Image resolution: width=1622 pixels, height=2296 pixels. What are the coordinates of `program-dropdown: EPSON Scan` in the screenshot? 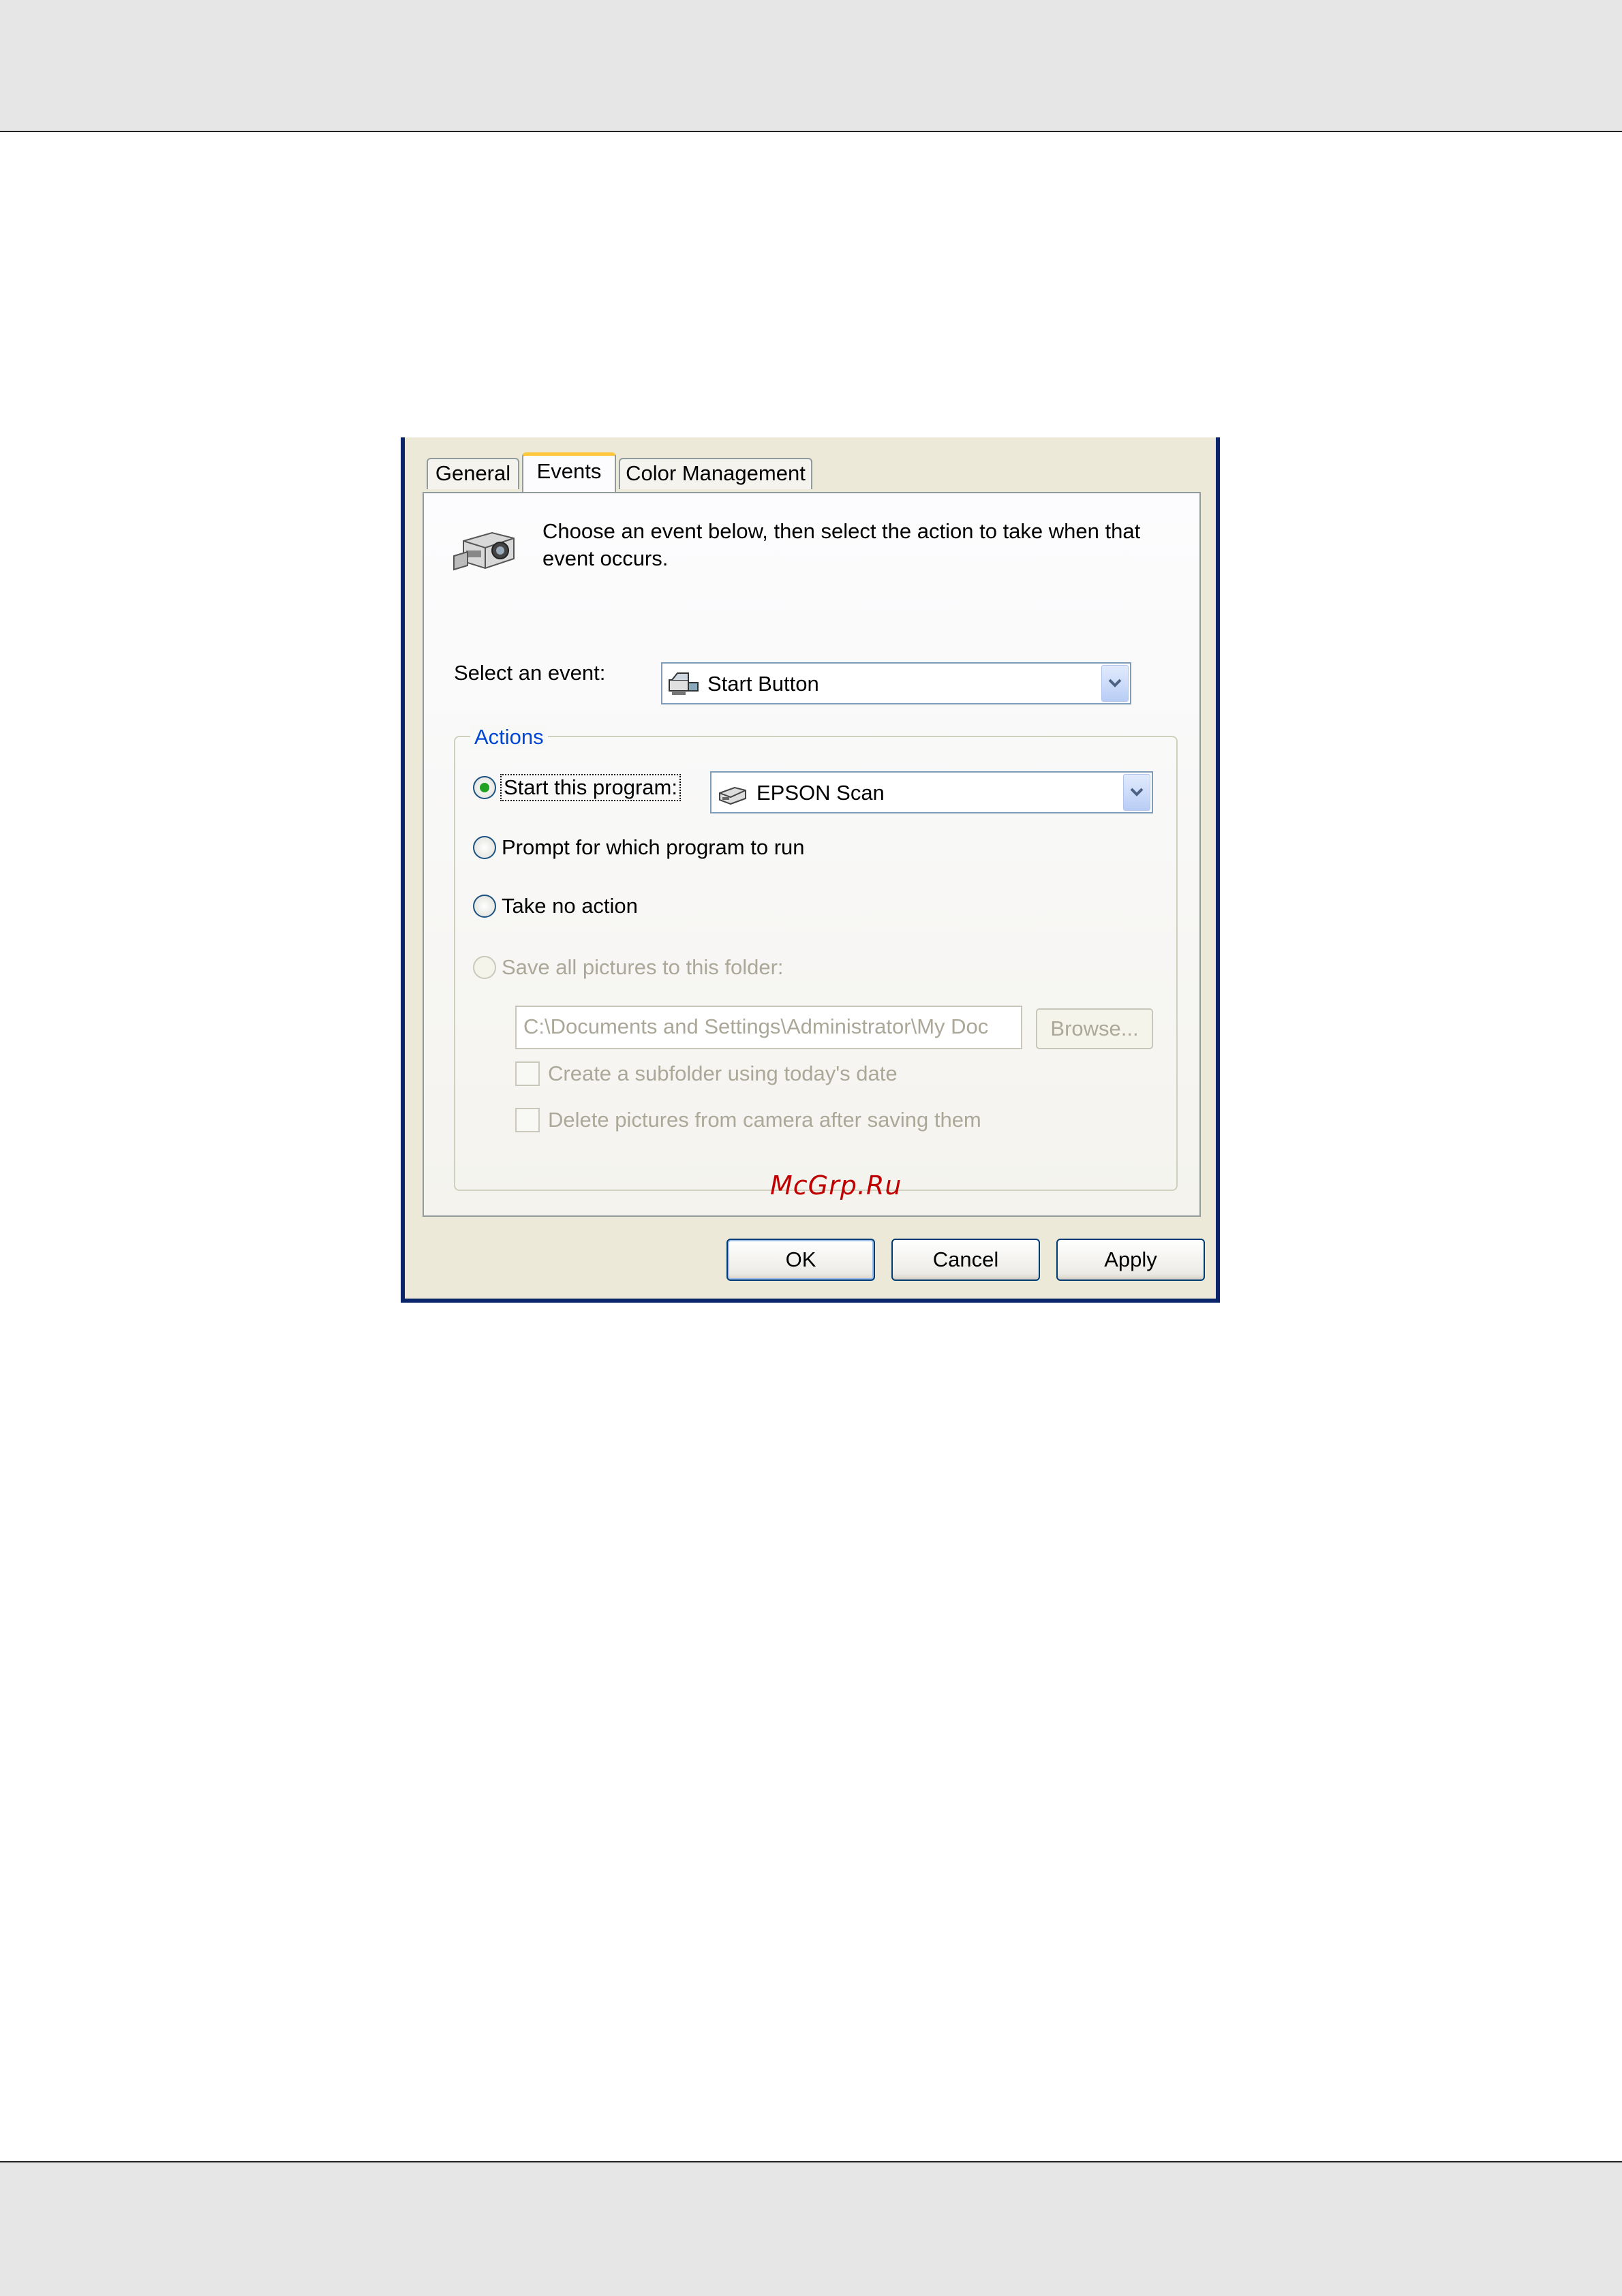 It's located at (931, 792).